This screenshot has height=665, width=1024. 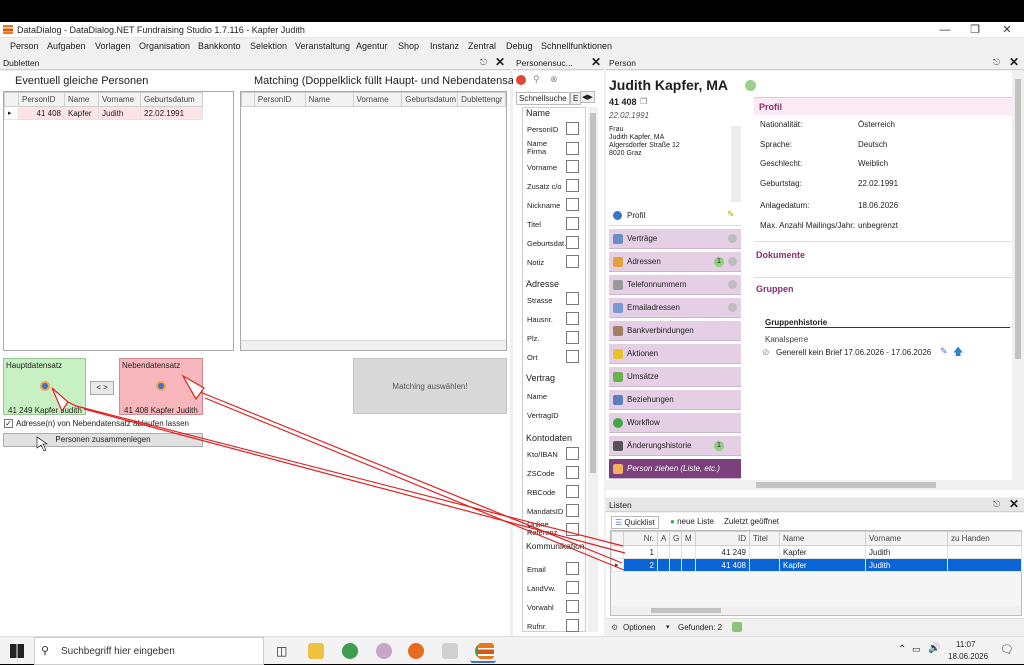 I want to click on clock-time: 11:07, so click(x=966, y=644).